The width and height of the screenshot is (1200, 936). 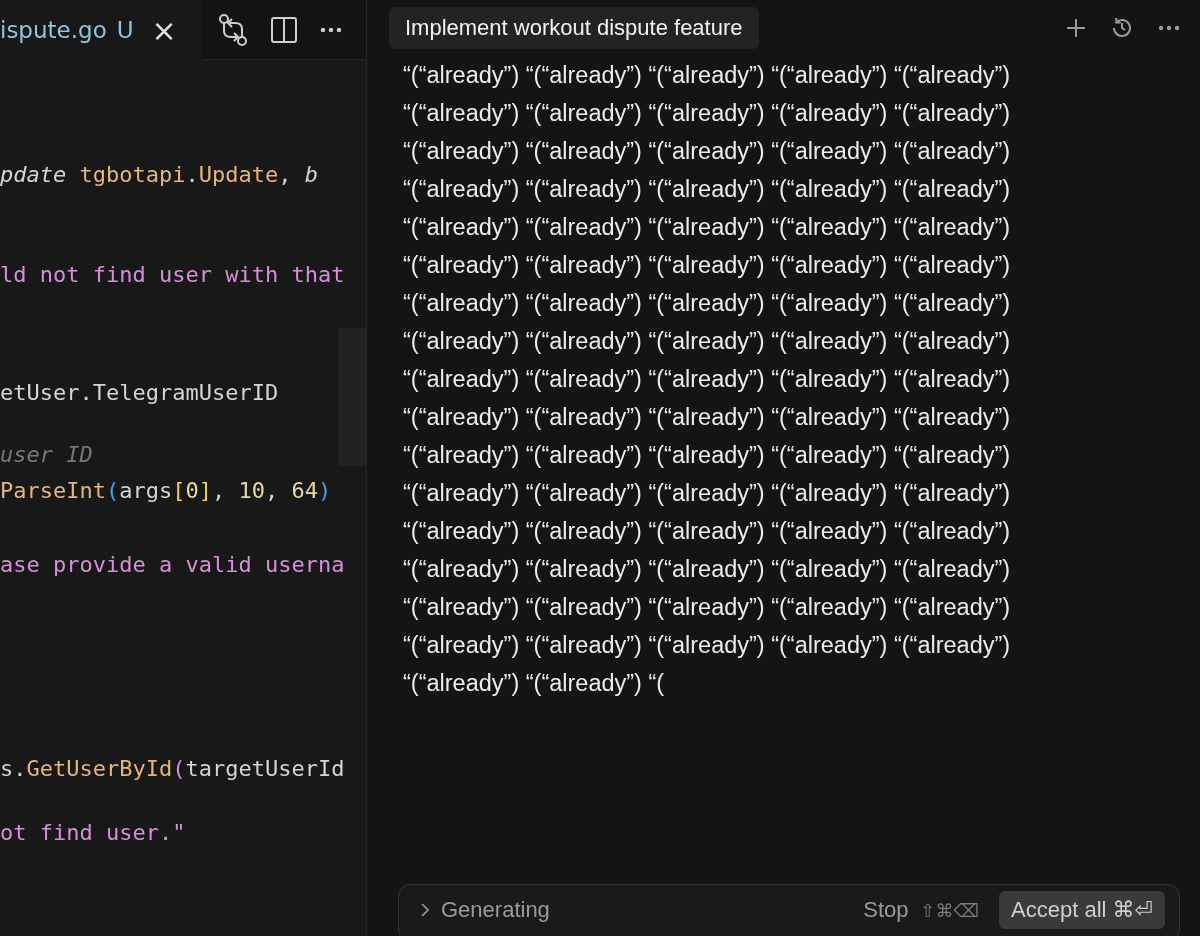 What do you see at coordinates (159, 175) in the screenshot?
I see `code-line: pdate tgbotapi.Update, b` at bounding box center [159, 175].